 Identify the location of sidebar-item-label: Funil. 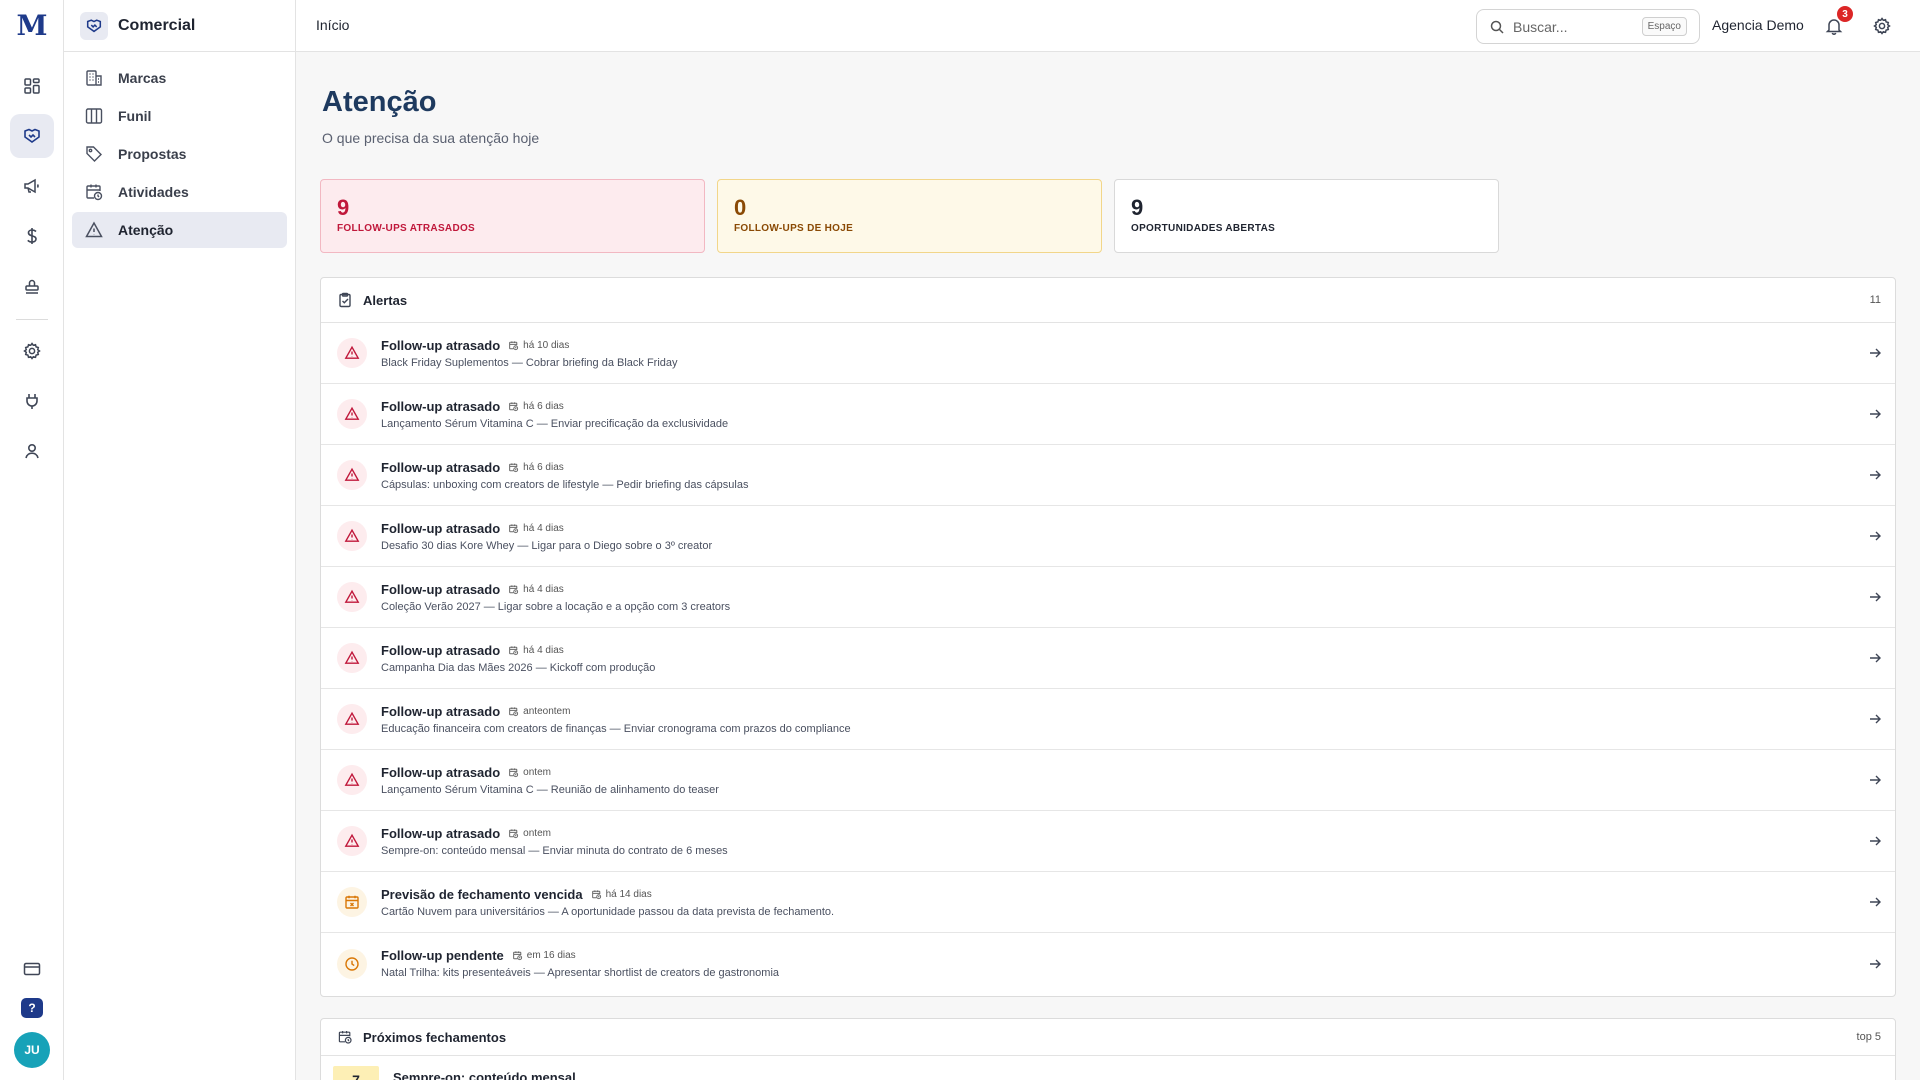
(135, 116).